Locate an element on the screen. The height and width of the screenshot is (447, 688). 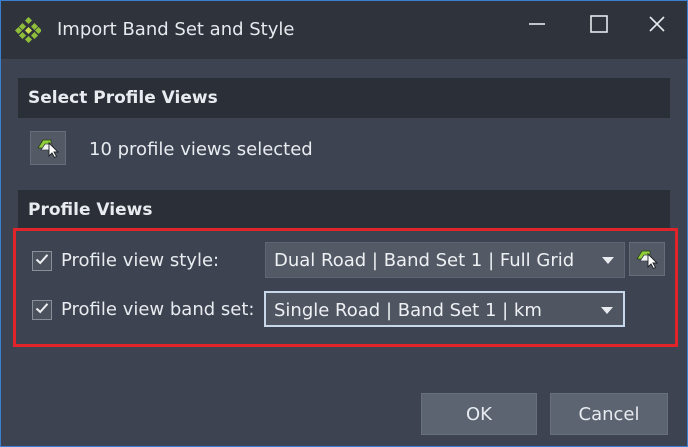
ok-button: OK is located at coordinates (479, 414).